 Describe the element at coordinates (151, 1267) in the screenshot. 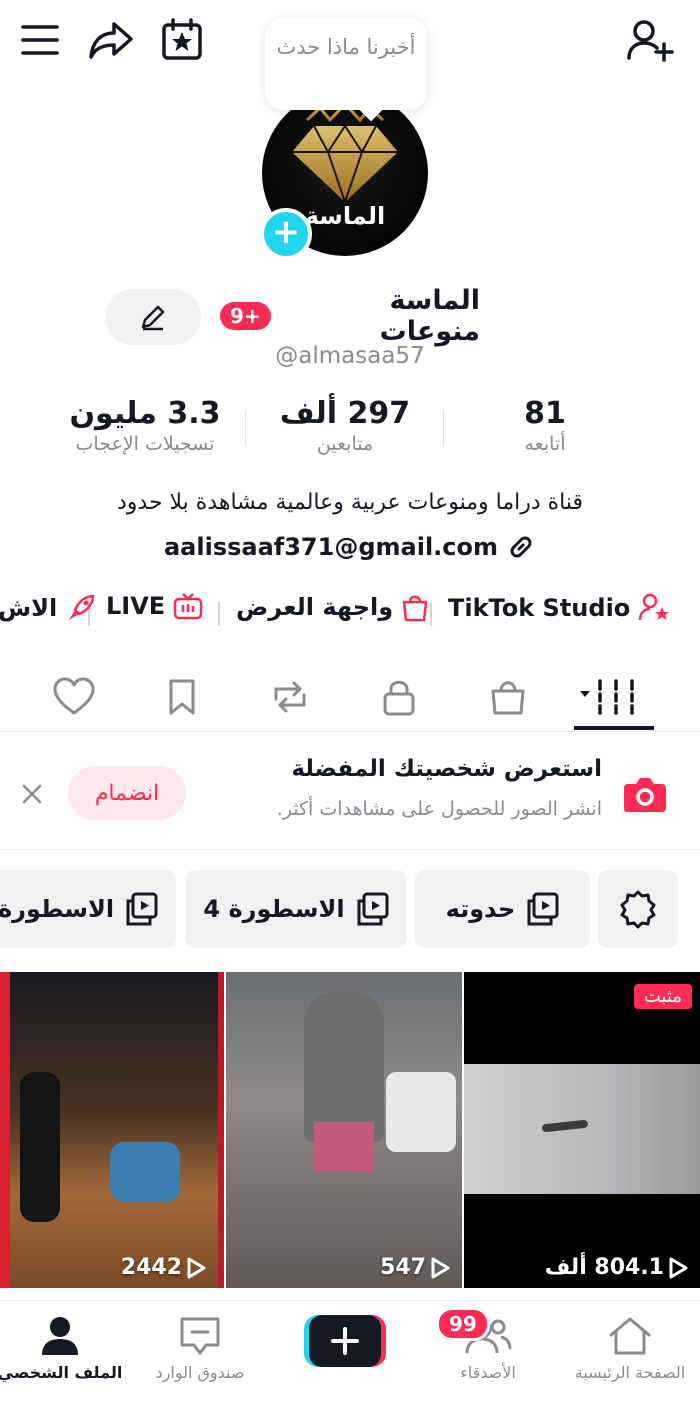

I see `view-count-text: 2442` at that location.